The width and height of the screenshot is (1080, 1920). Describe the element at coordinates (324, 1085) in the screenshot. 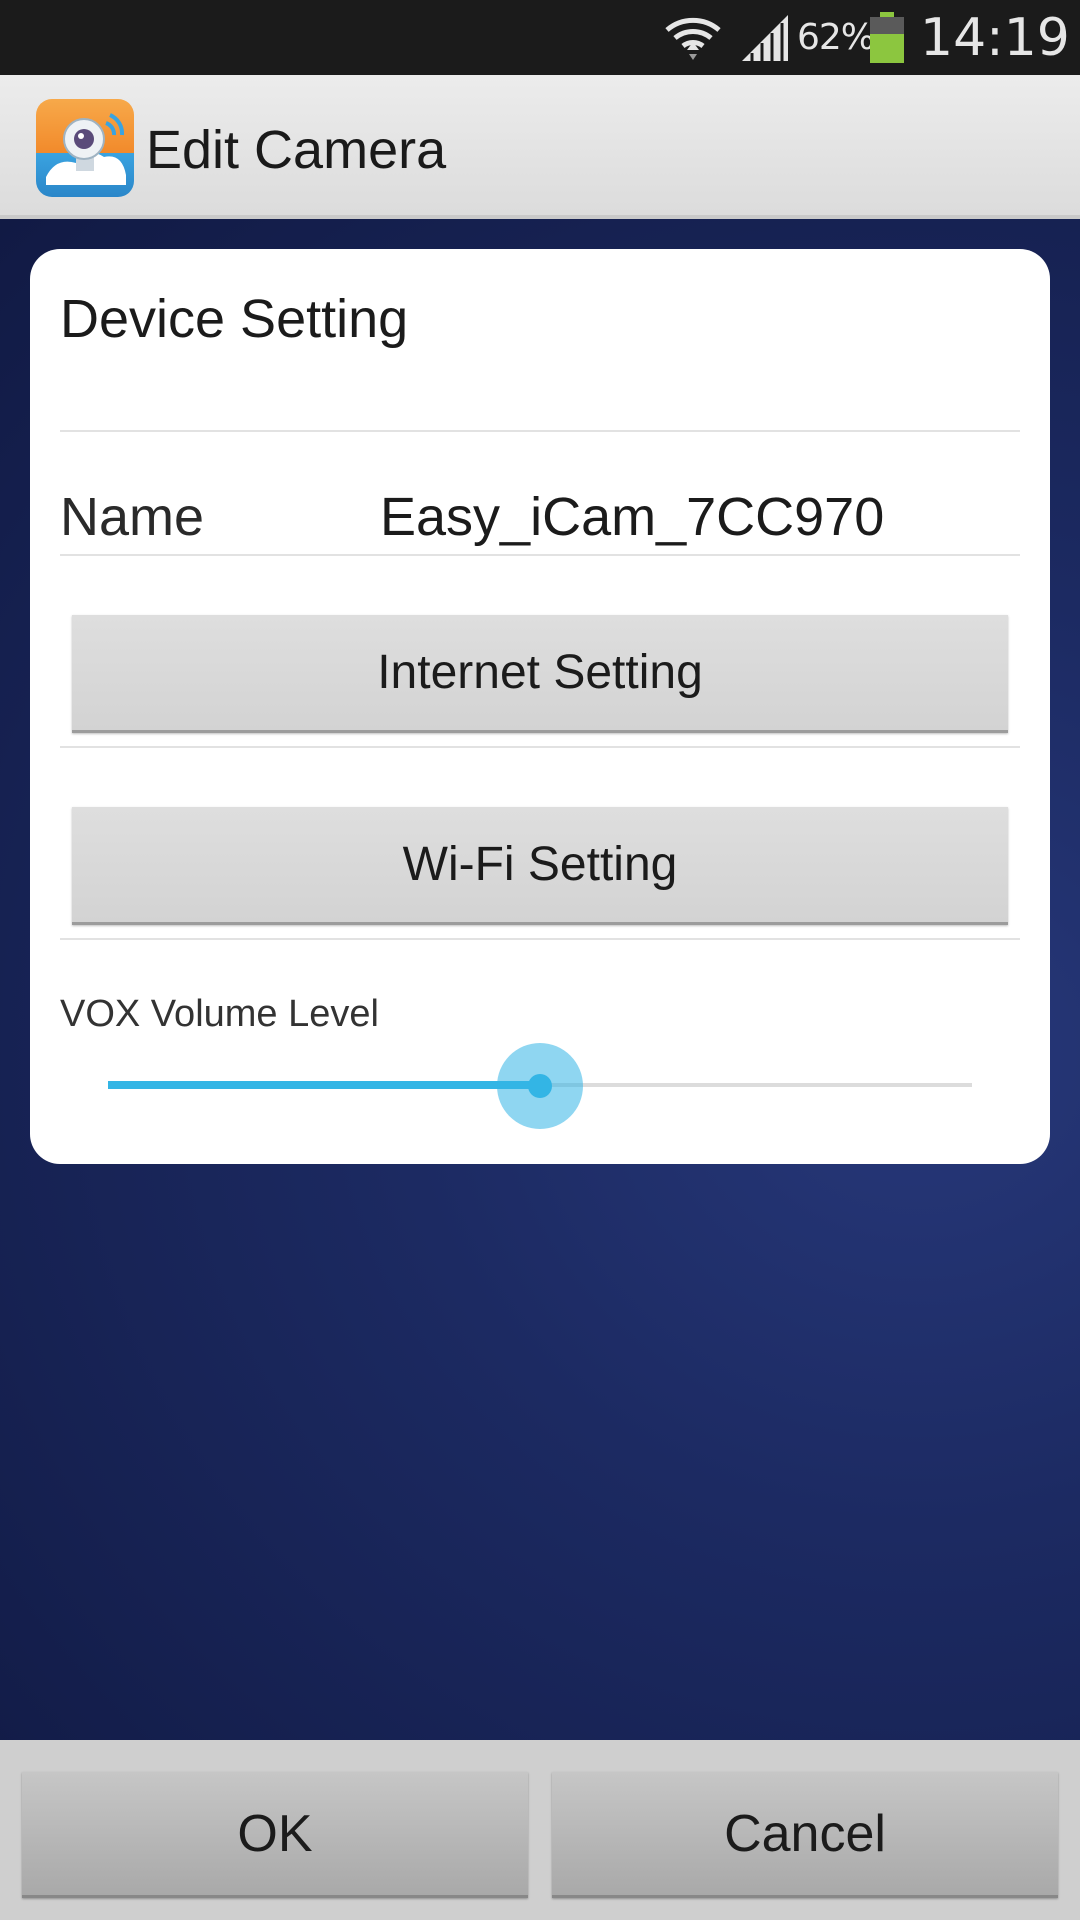

I see `slider-fill` at that location.